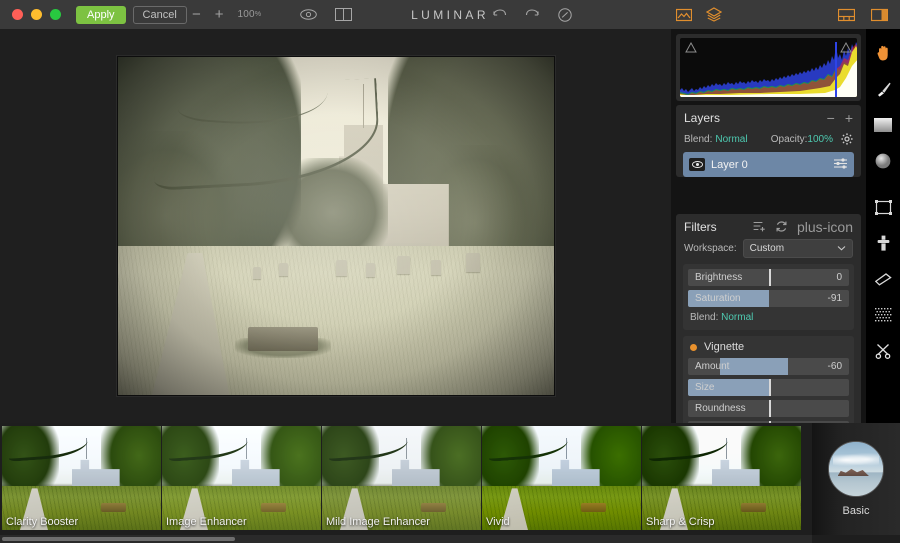 The width and height of the screenshot is (900, 543). Describe the element at coordinates (883, 161) in the screenshot. I see `radial-mask-tool` at that location.